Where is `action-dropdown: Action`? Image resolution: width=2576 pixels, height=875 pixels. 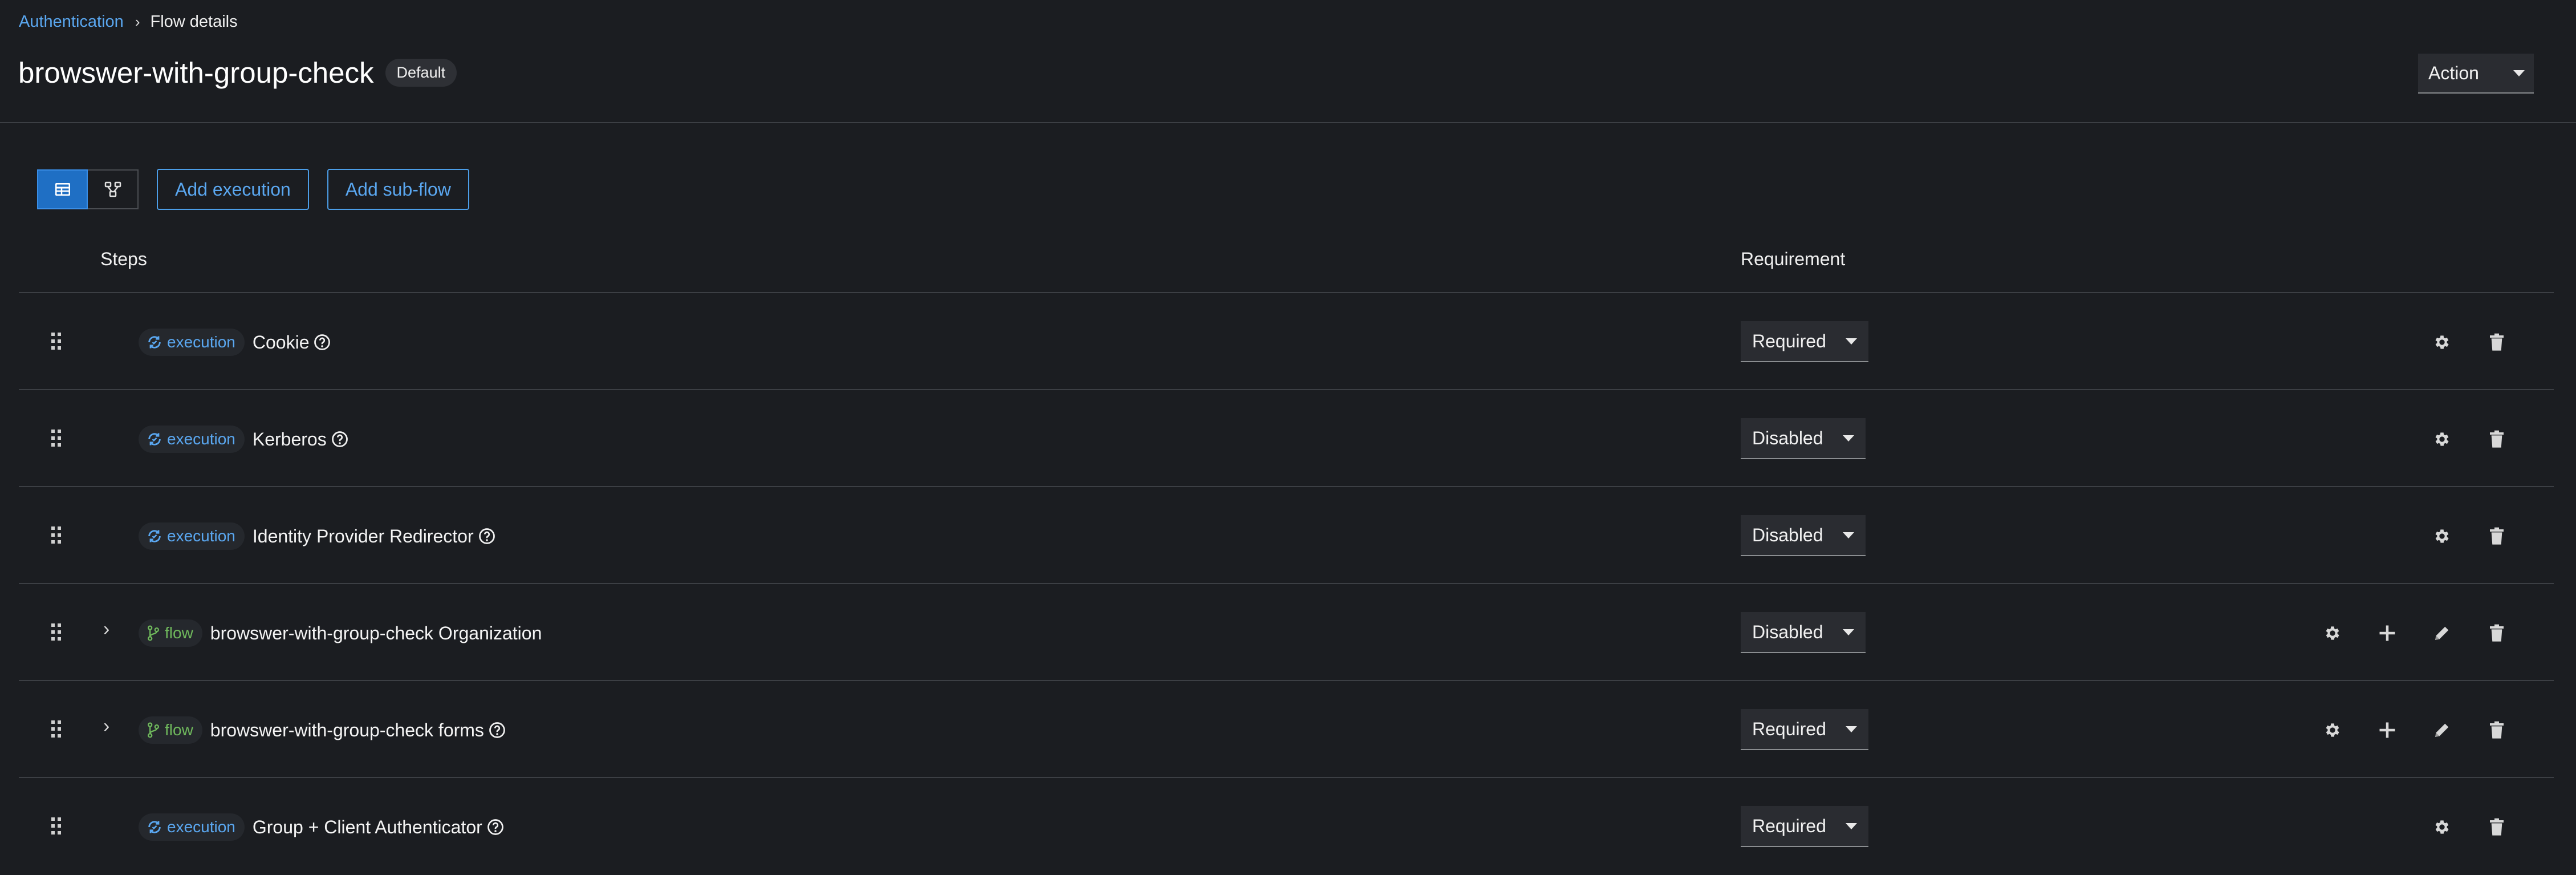 action-dropdown: Action is located at coordinates (2476, 74).